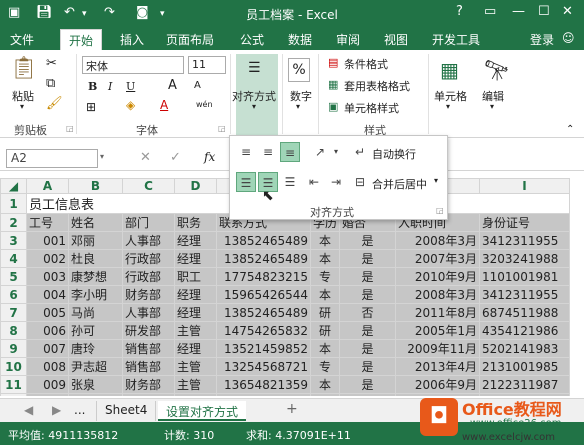  What do you see at coordinates (525, 348) in the screenshot?
I see `table-cell: 5202141983` at bounding box center [525, 348].